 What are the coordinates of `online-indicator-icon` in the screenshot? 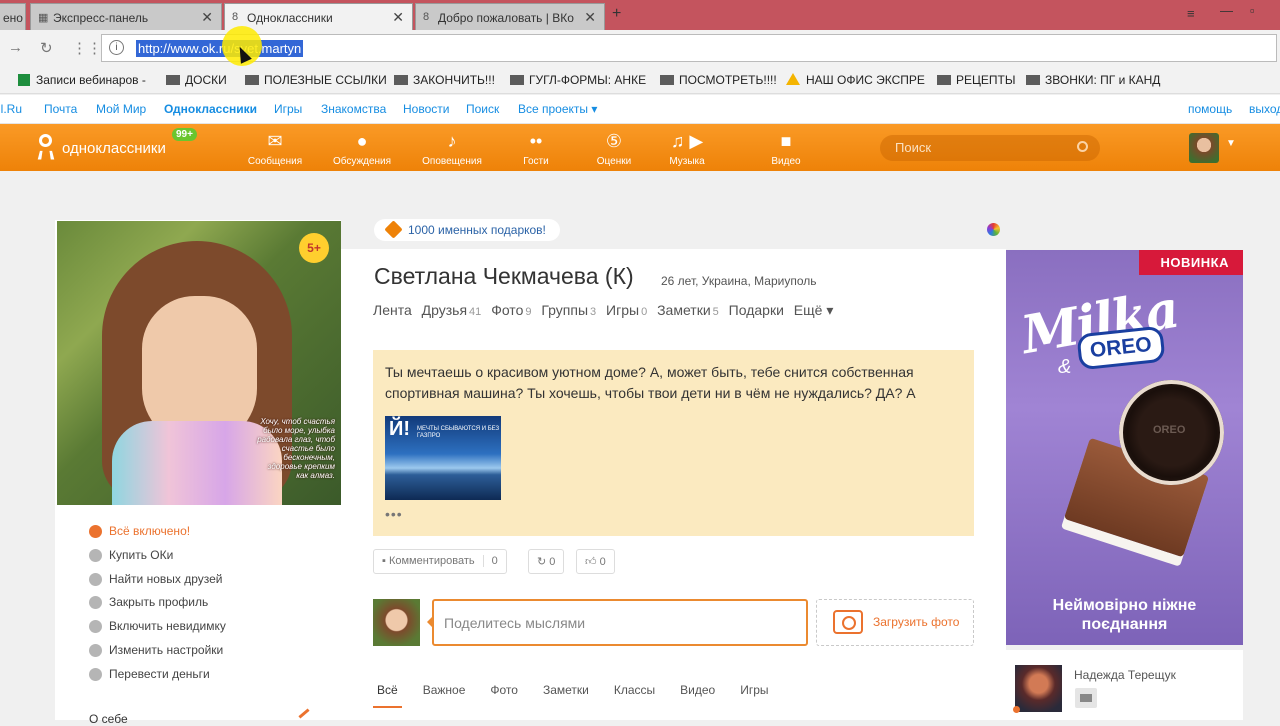 It's located at (1016, 709).